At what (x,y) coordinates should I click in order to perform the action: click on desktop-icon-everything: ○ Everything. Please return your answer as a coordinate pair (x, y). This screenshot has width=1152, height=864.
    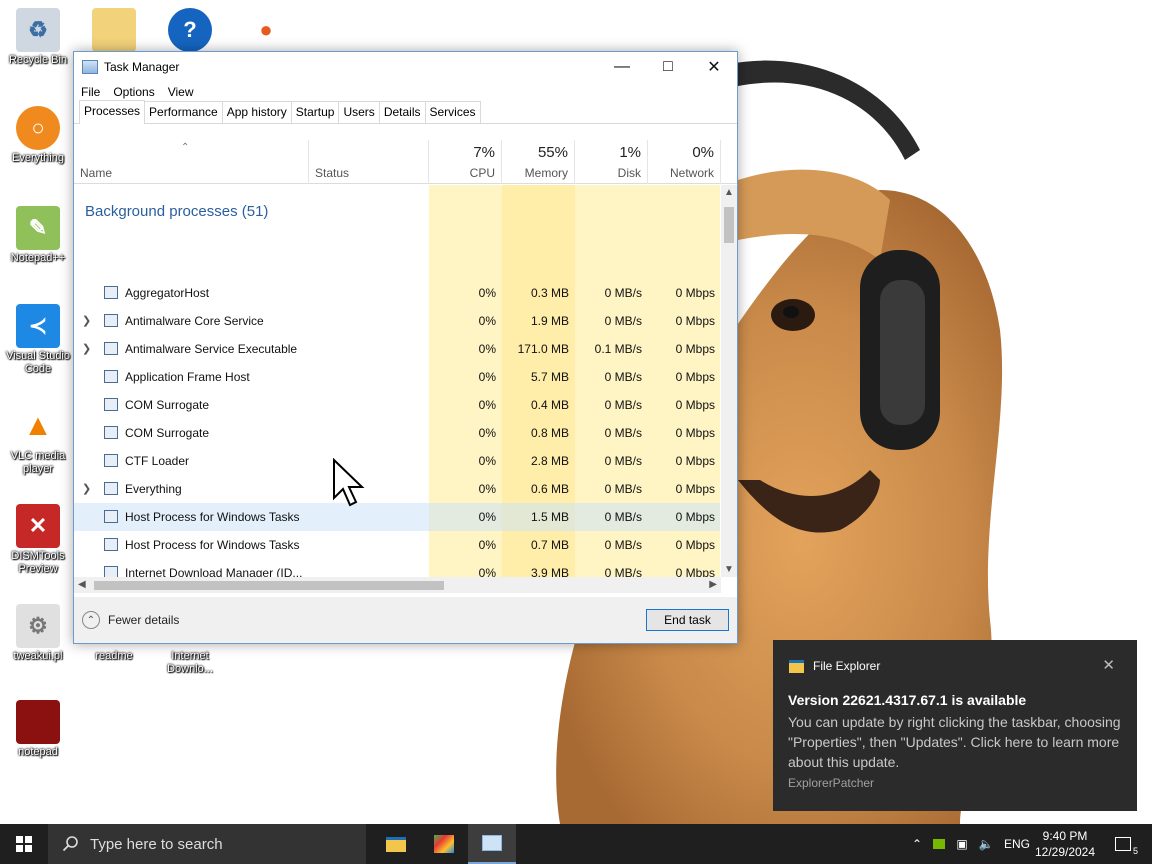
    Looking at the image, I should click on (38, 135).